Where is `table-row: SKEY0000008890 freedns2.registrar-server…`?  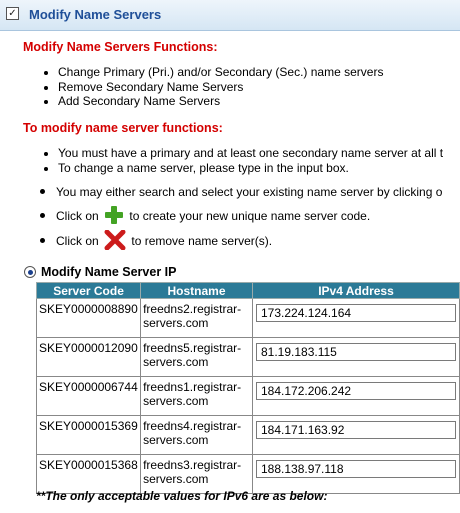
table-row: SKEY0000008890 freedns2.registrar-server… is located at coordinates (247, 318).